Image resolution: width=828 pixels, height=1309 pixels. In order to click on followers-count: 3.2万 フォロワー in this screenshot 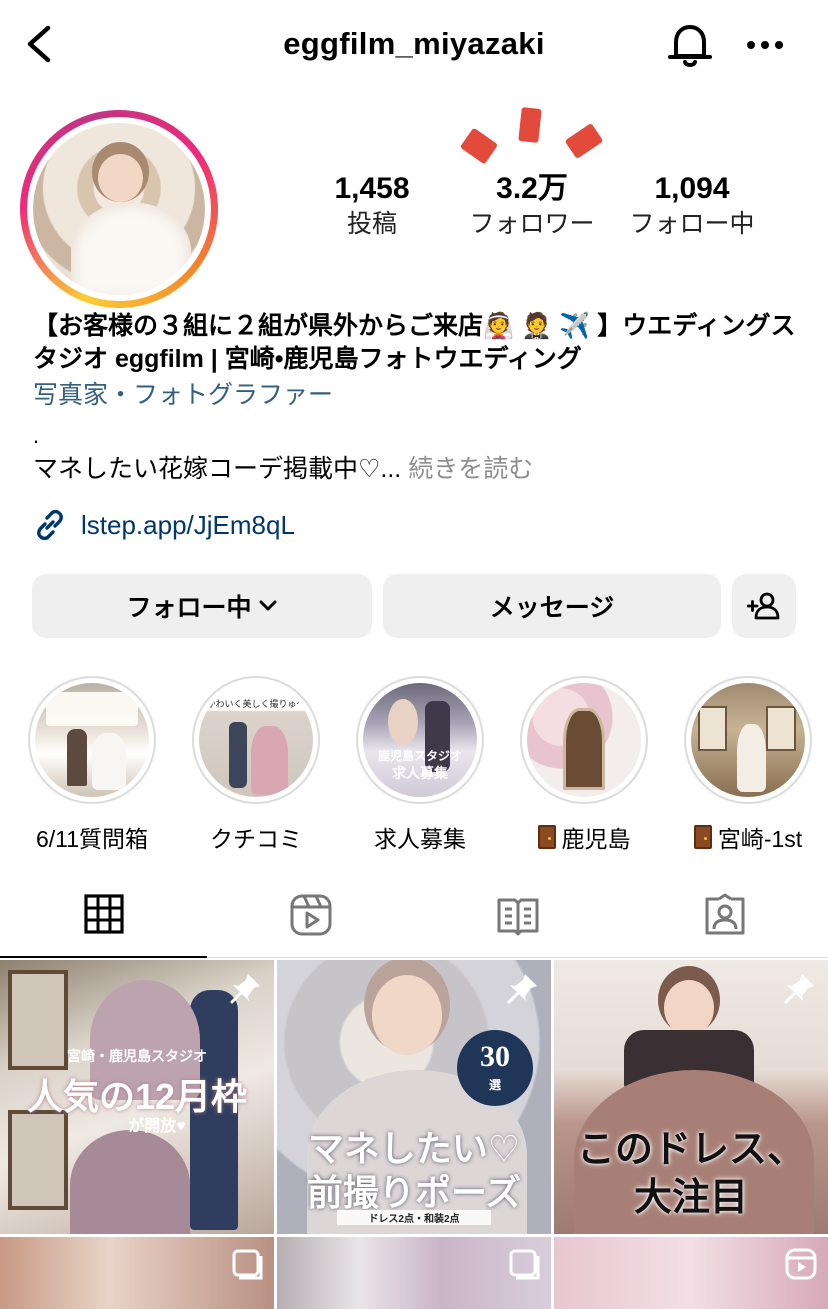, I will do `click(532, 205)`.